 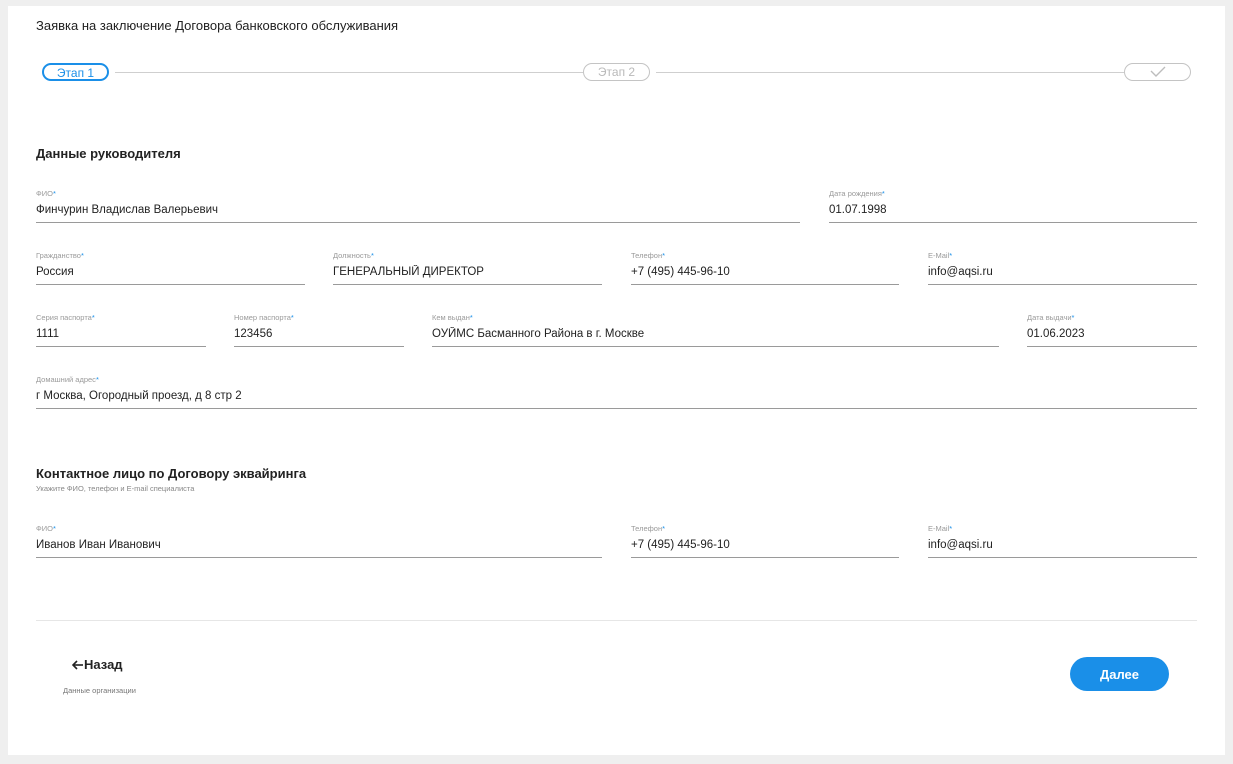 What do you see at coordinates (616, 399) in the screenshot?
I see `home-address-input: г Москва, Огородный проезд, д 8 стр 2` at bounding box center [616, 399].